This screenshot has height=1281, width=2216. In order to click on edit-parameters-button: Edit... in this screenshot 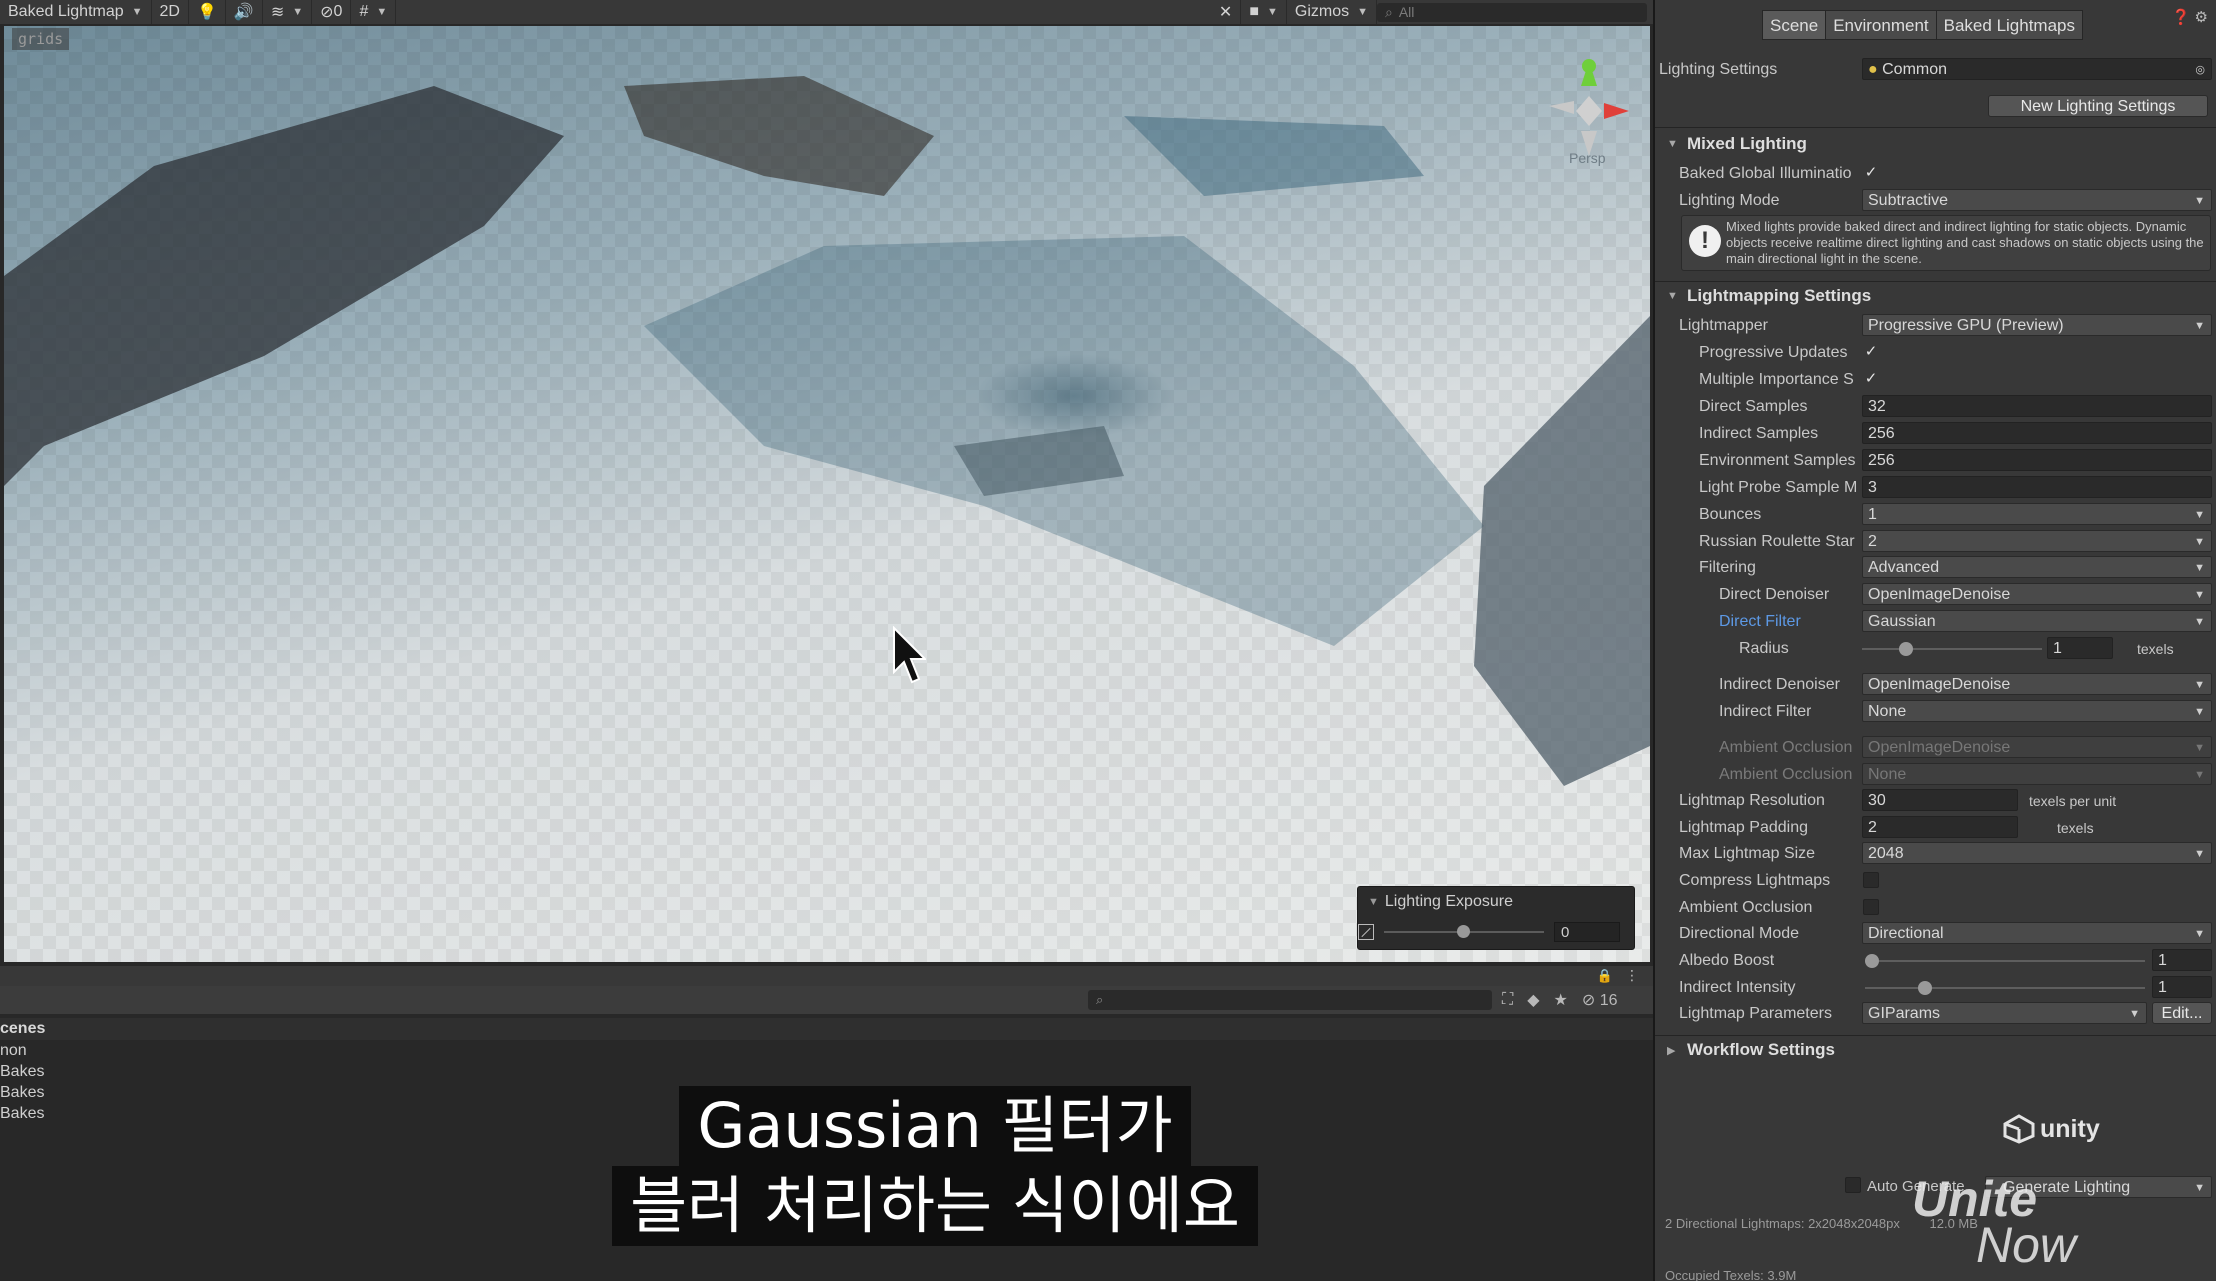, I will do `click(2182, 1013)`.